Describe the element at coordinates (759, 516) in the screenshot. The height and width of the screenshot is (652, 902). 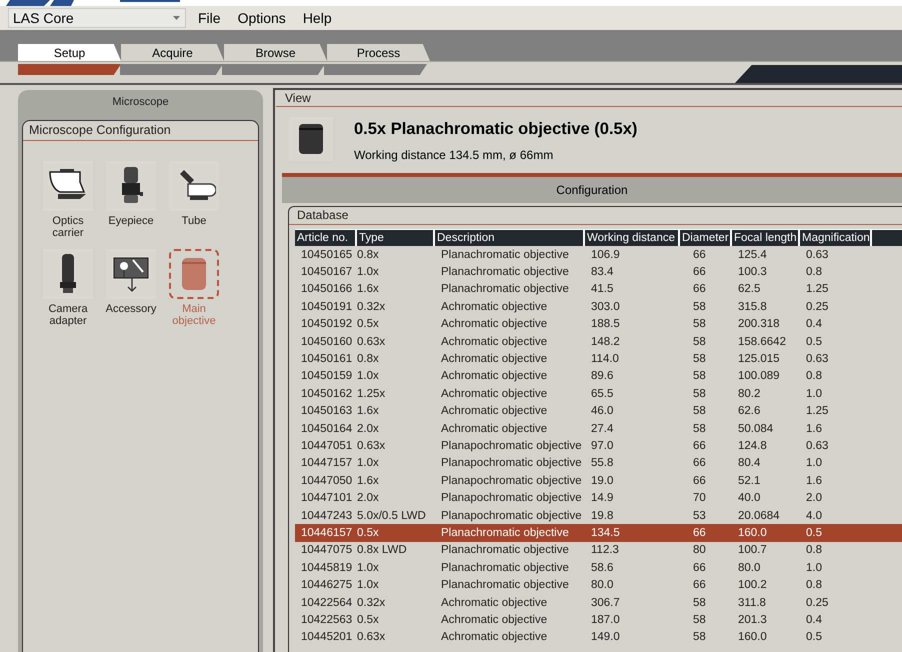
I see `table-cell-text: 20.0684` at that location.